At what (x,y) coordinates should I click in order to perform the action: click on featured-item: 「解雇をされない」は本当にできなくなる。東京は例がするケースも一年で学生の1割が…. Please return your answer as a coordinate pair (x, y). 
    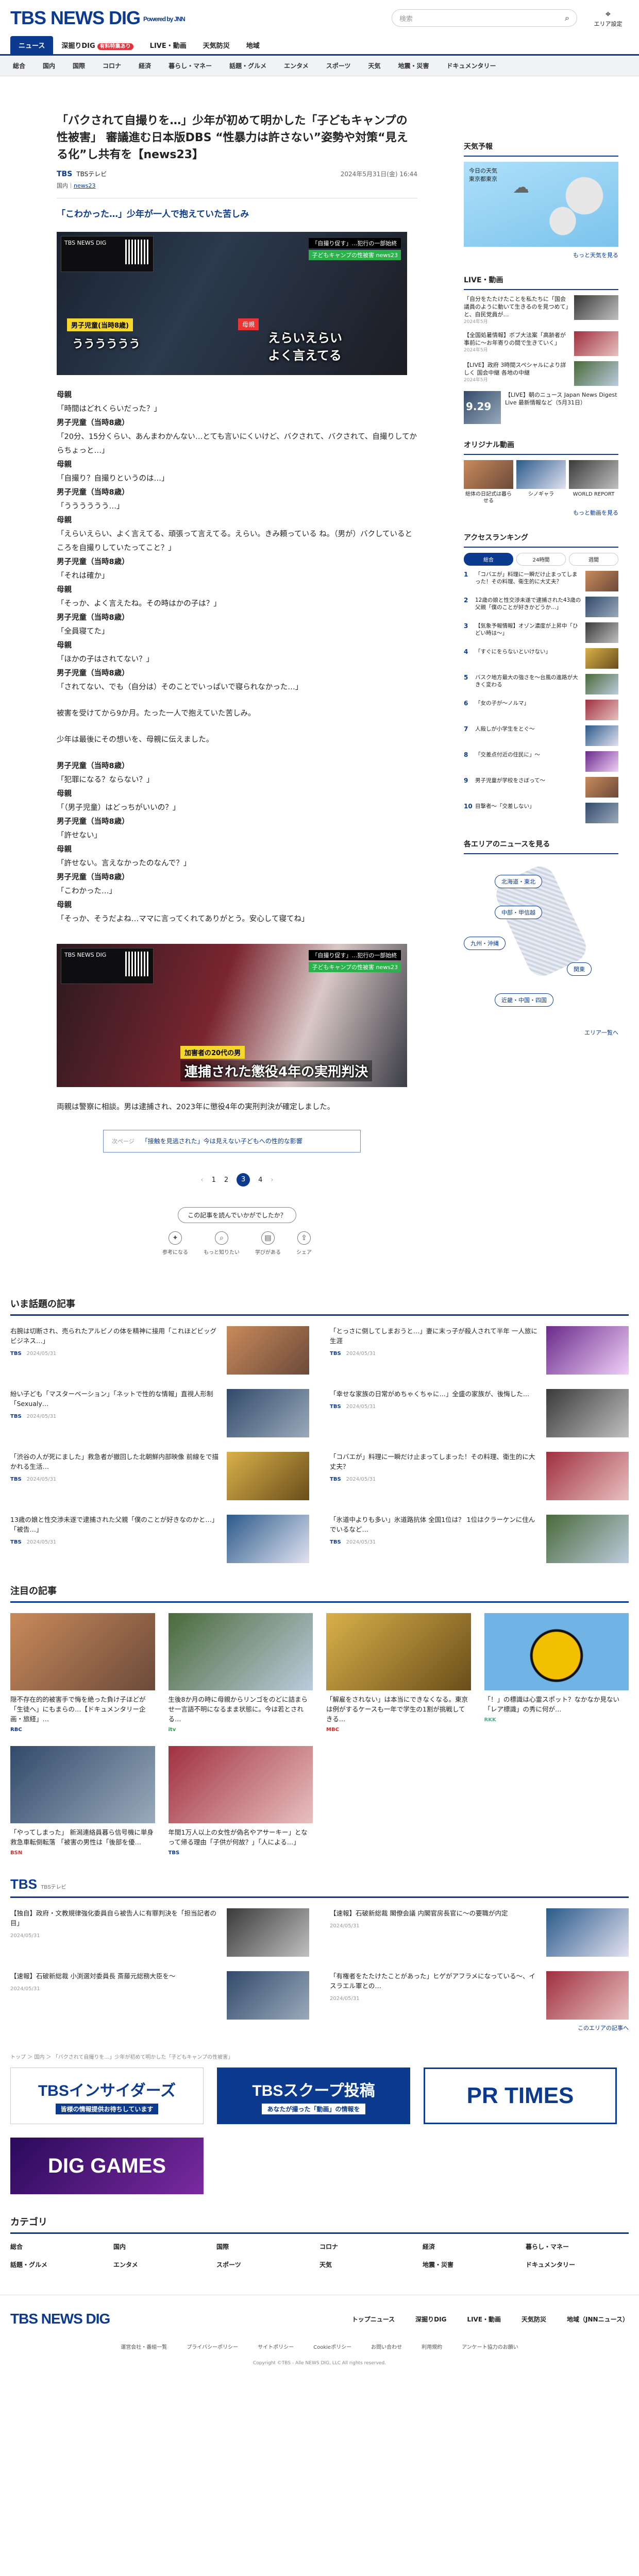
    Looking at the image, I should click on (399, 1673).